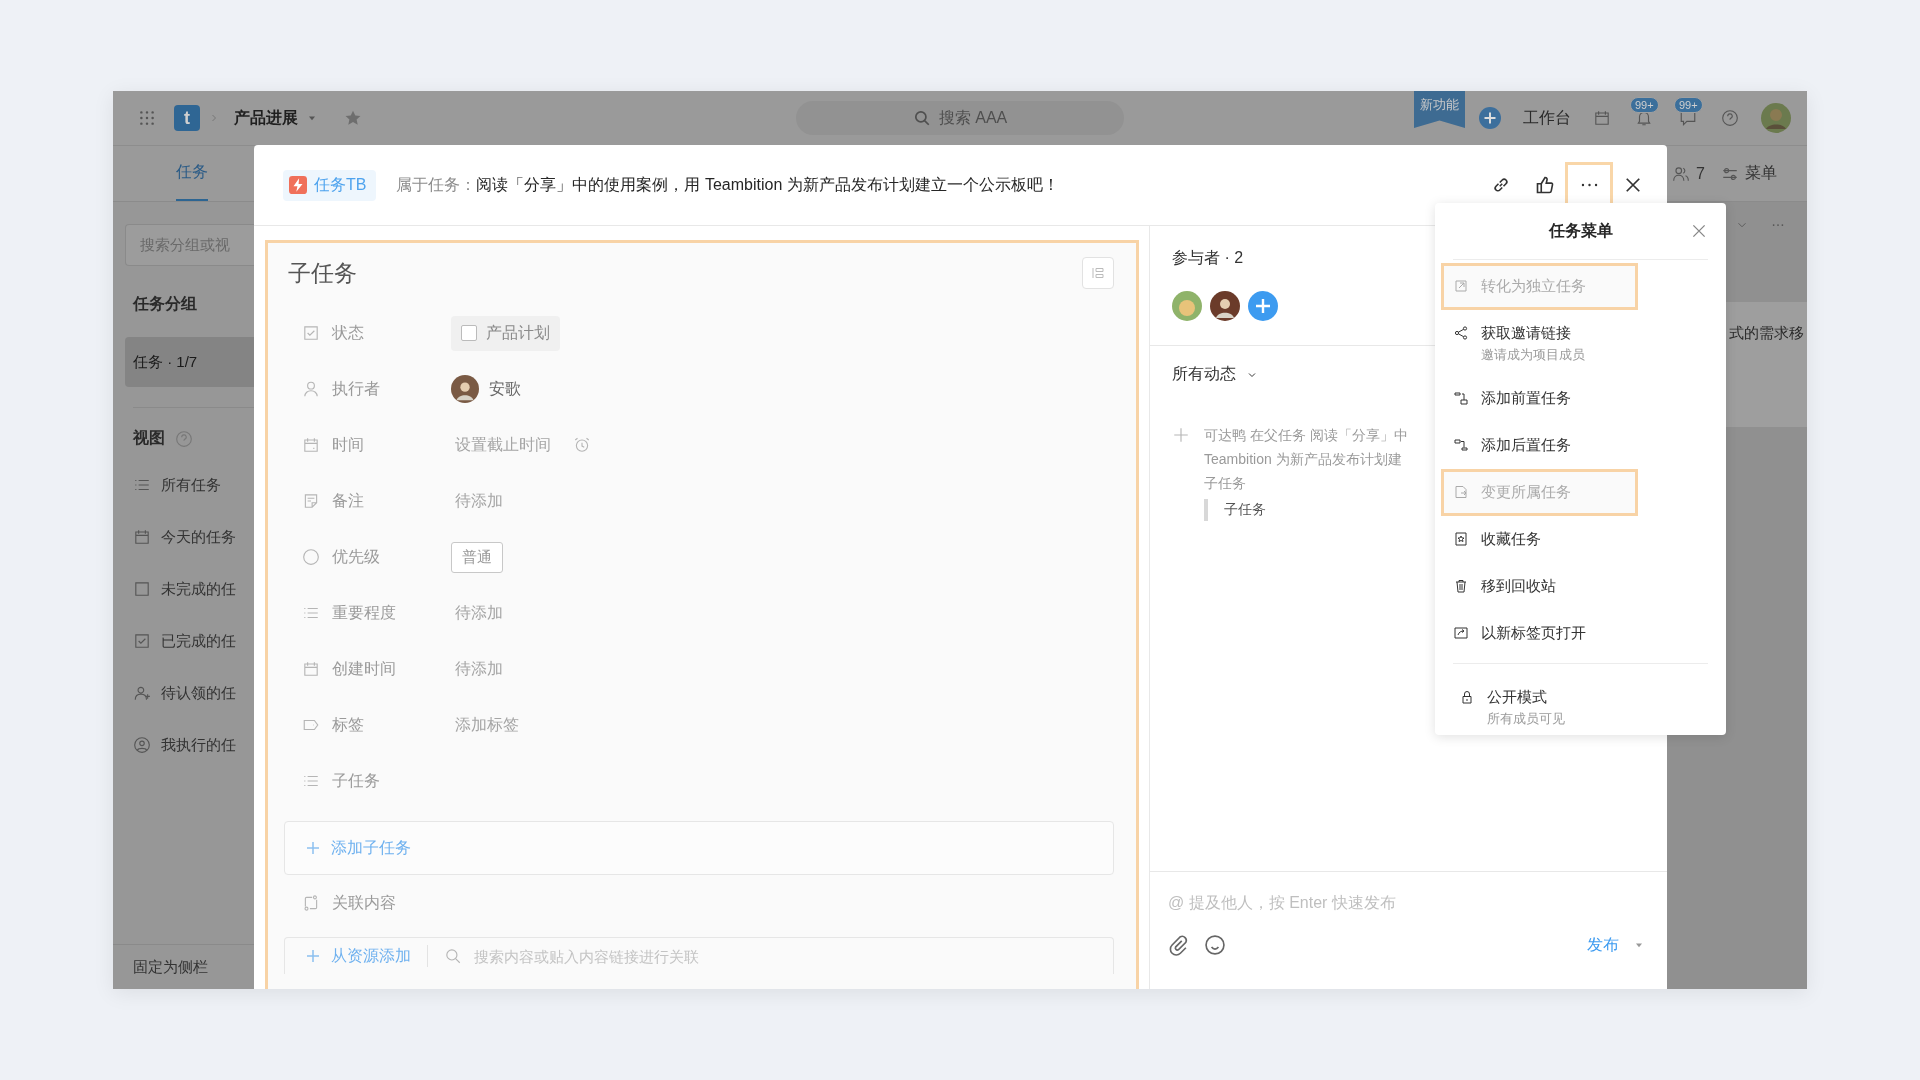 The width and height of the screenshot is (1920, 1080). Describe the element at coordinates (1368, 903) in the screenshot. I see `comment-field: @ 提及他人，按 Enter 快速发布` at that location.